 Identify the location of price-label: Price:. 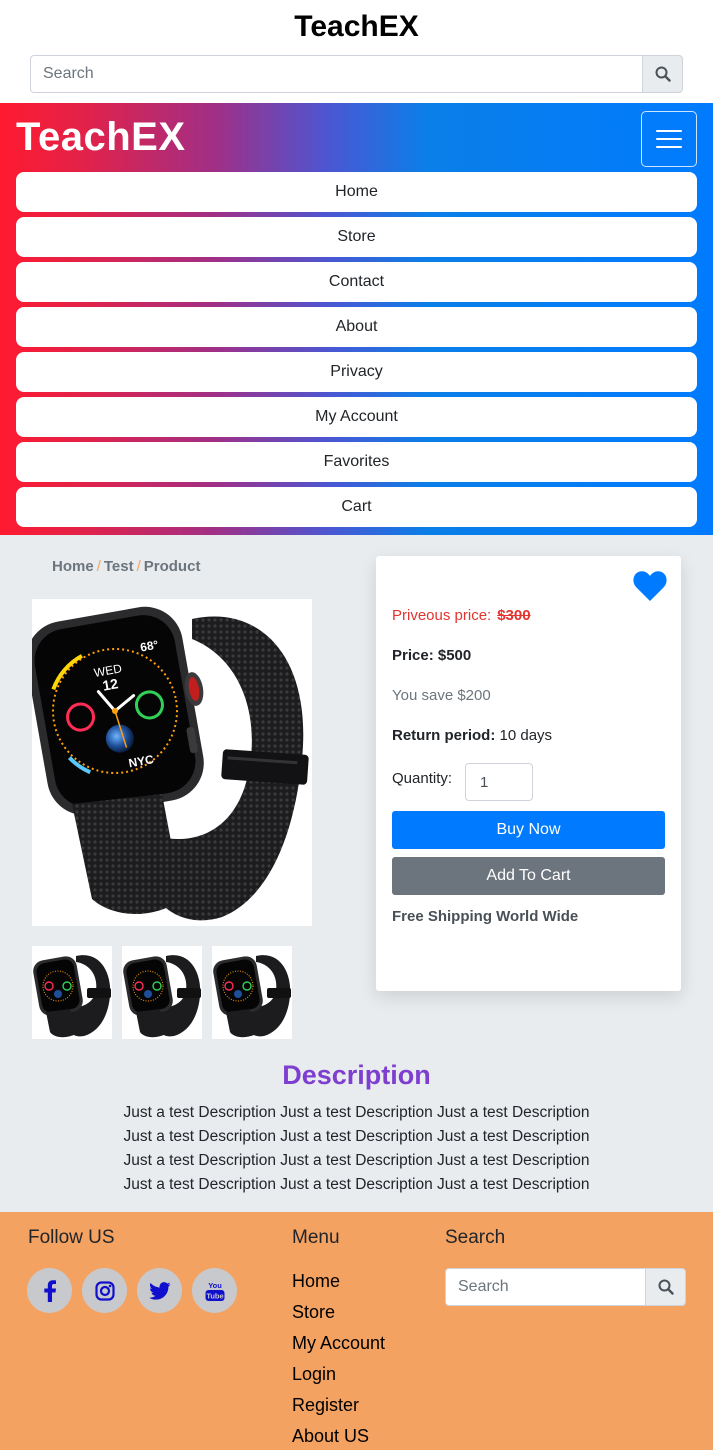
(413, 655).